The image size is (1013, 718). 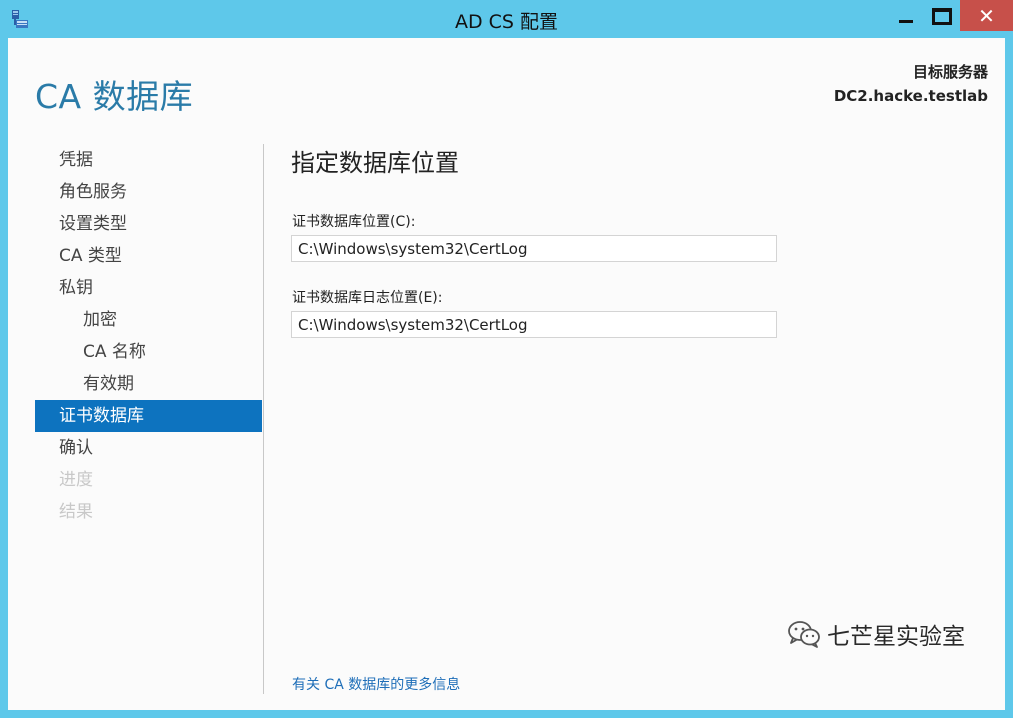 What do you see at coordinates (148, 224) in the screenshot?
I see `nav-item-setup-type: 设置类型` at bounding box center [148, 224].